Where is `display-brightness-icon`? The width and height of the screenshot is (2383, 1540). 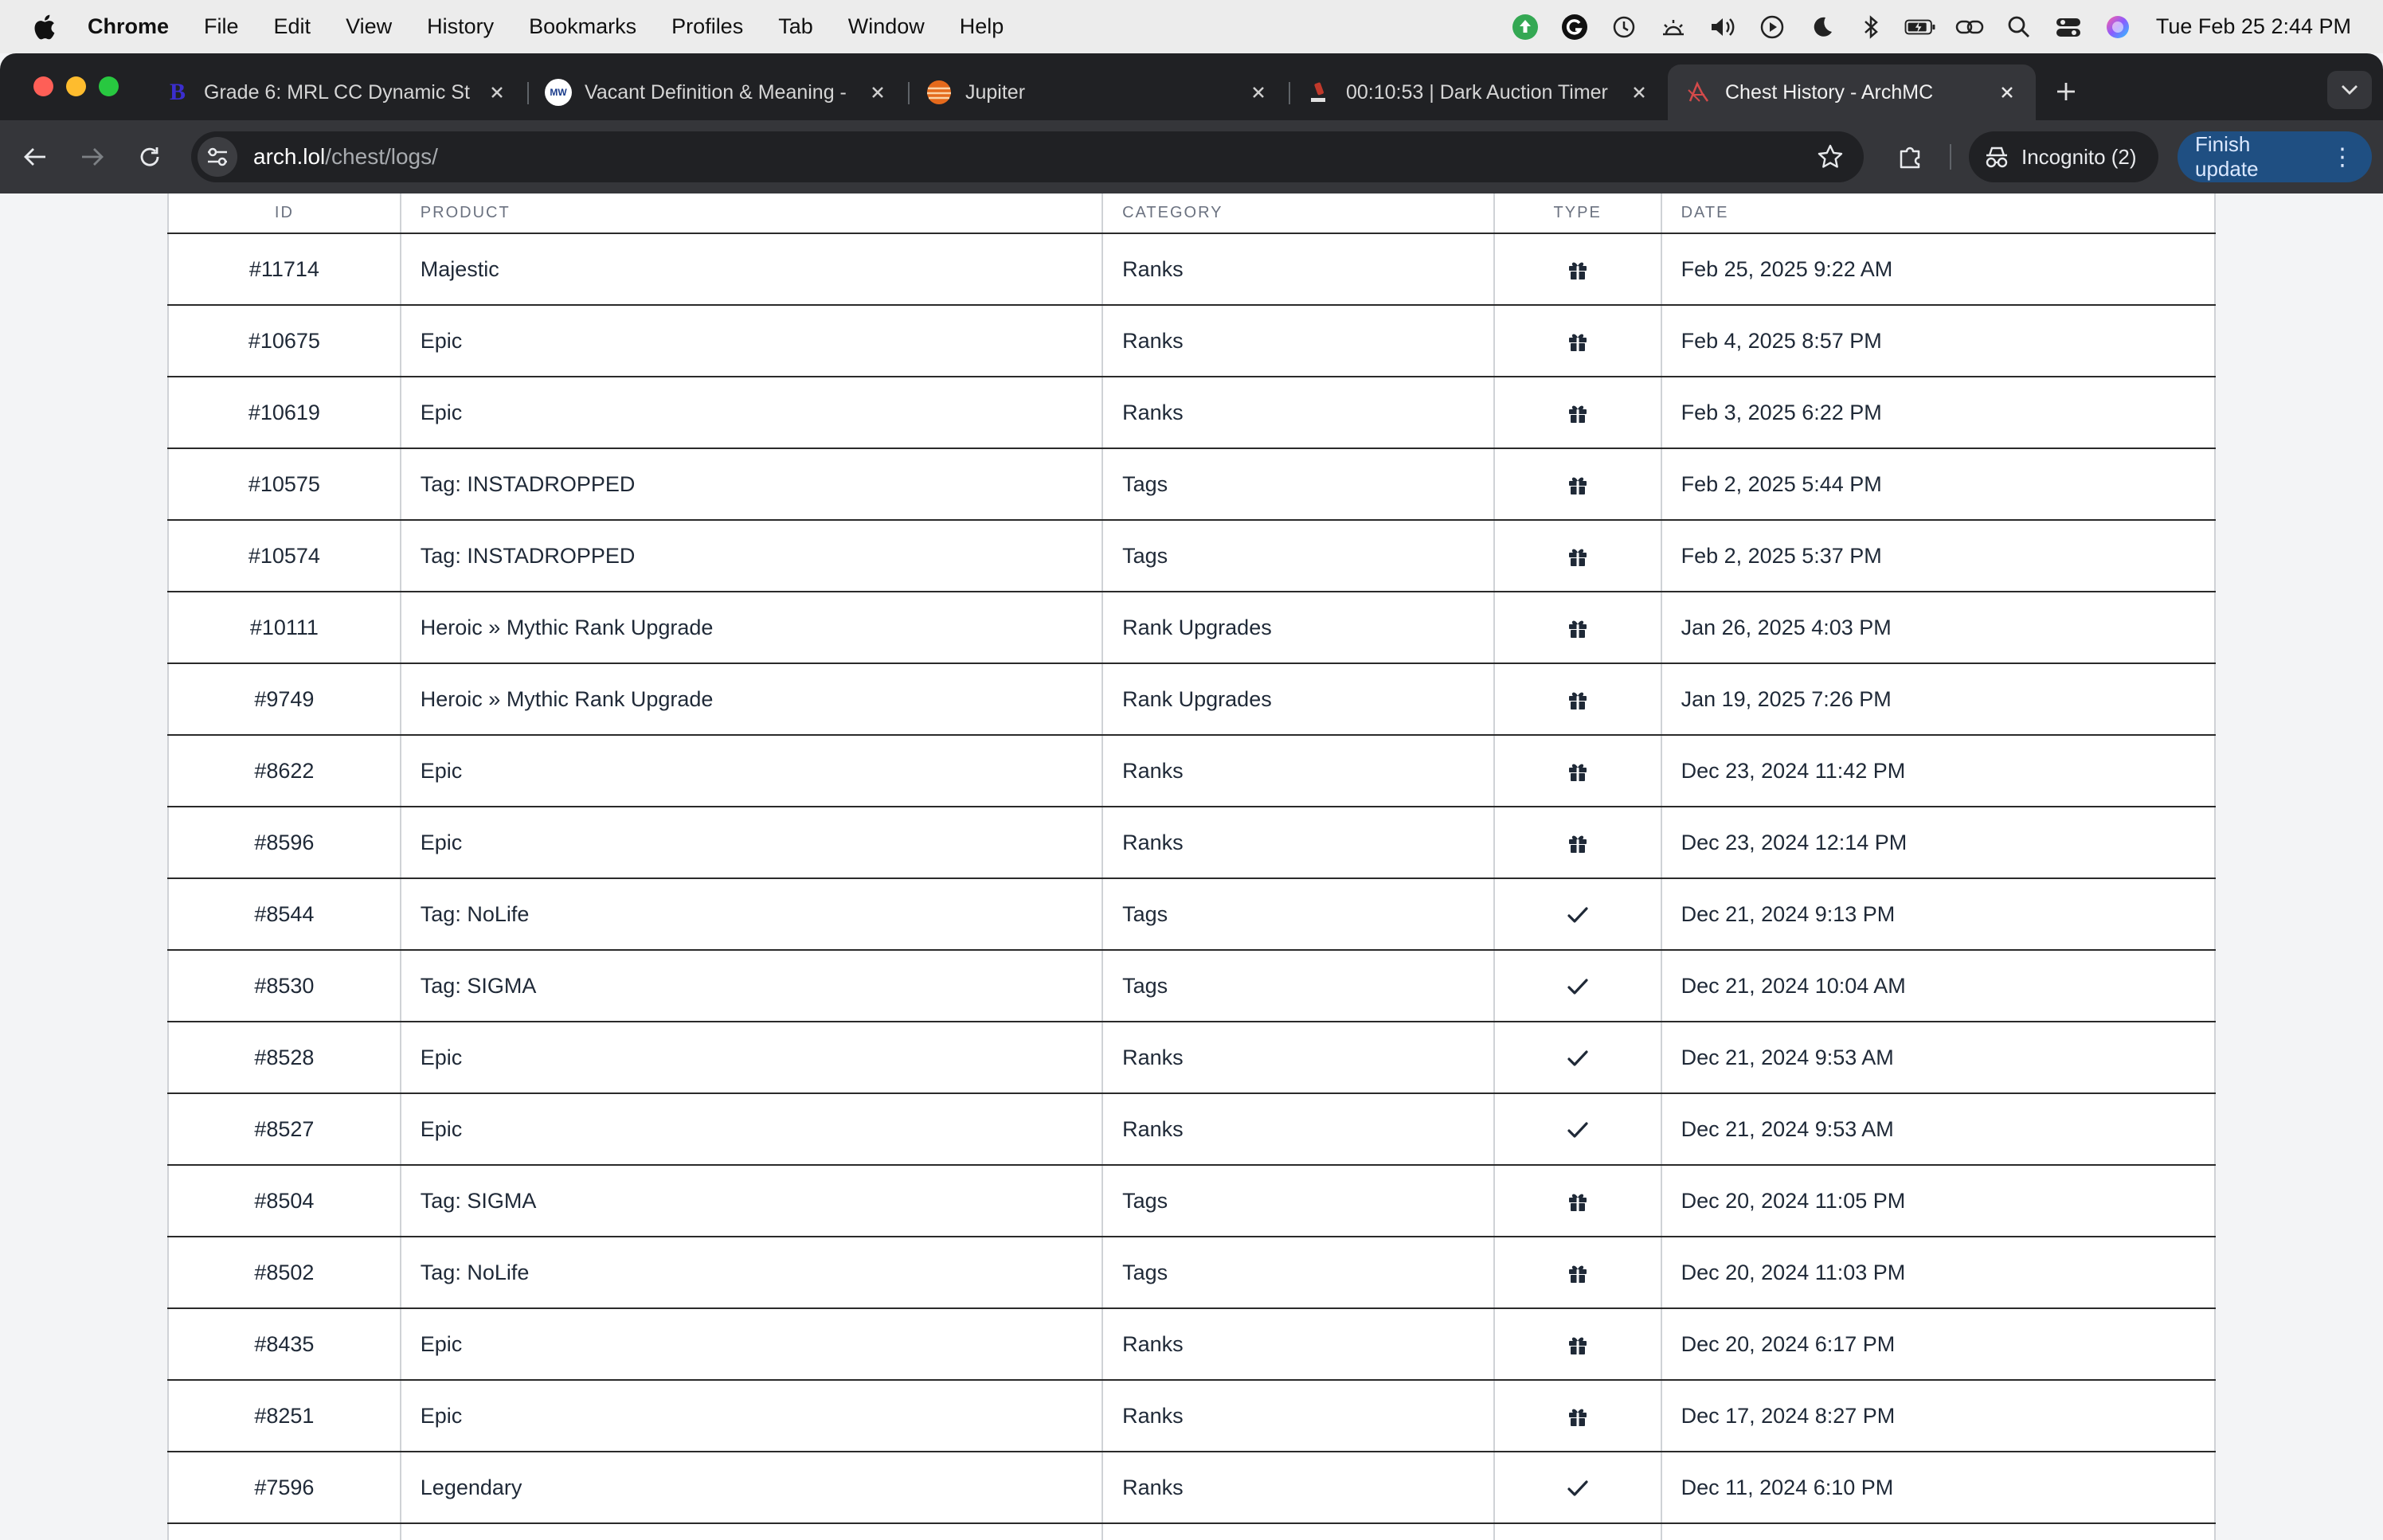
display-brightness-icon is located at coordinates (1673, 27).